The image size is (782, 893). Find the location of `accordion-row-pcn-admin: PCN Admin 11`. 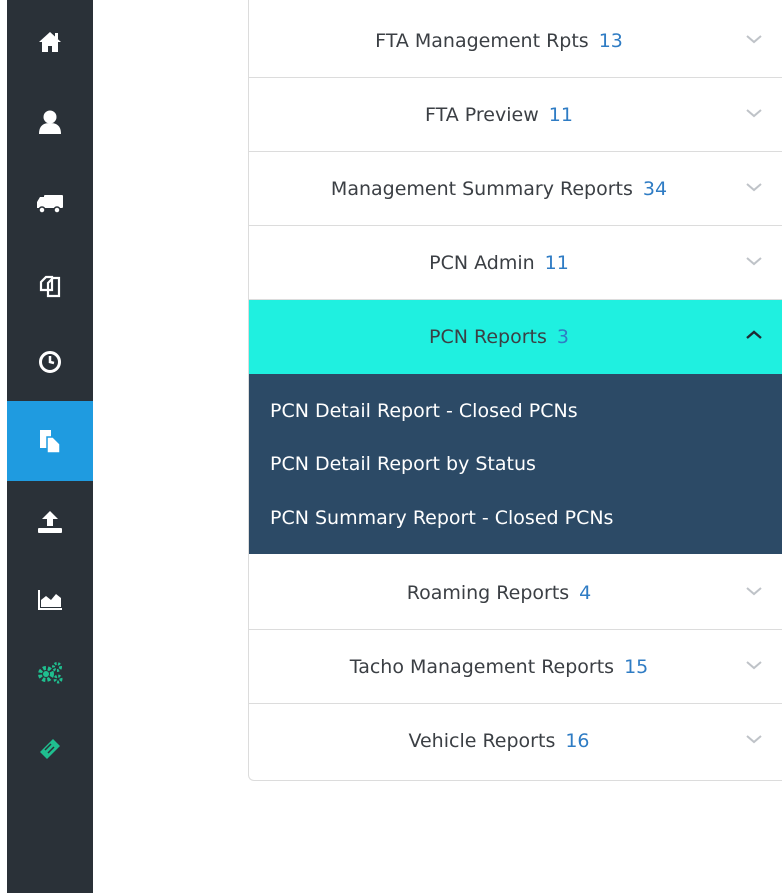

accordion-row-pcn-admin: PCN Admin 11 is located at coordinates (515, 263).